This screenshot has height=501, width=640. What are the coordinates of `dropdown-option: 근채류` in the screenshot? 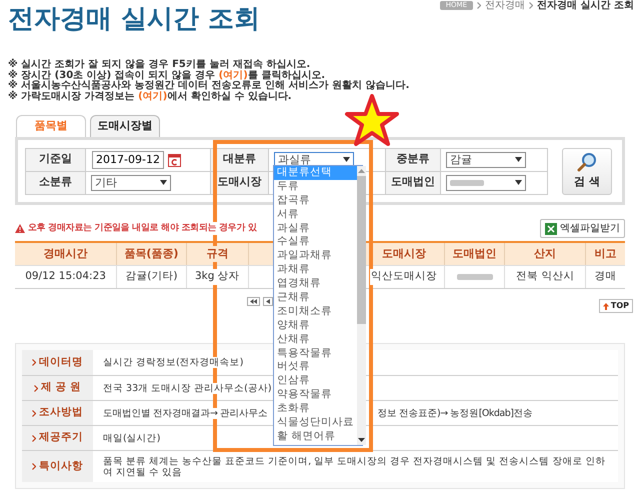 It's located at (315, 298).